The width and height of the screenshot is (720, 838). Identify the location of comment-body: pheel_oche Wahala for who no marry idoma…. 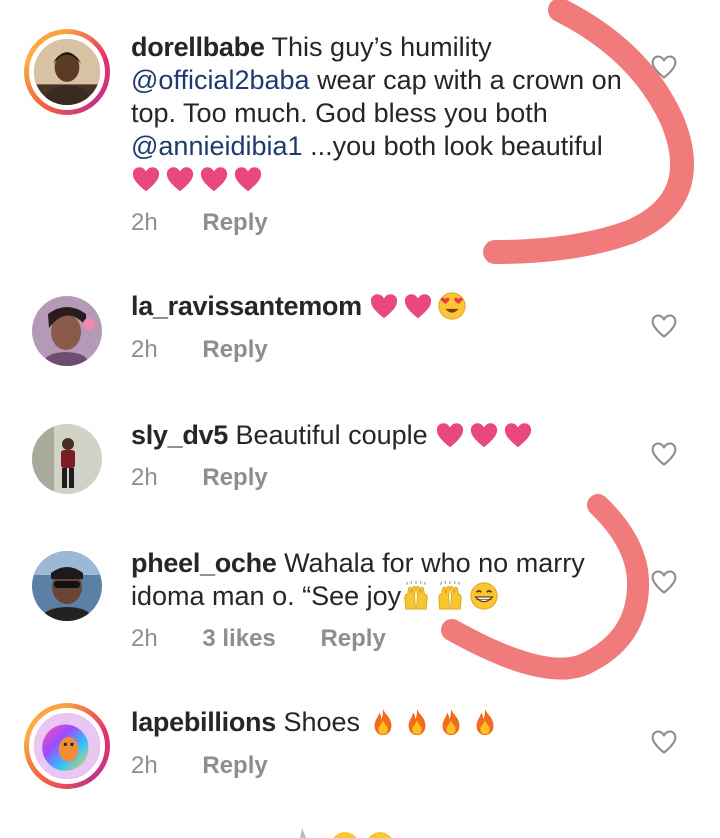
(386, 580).